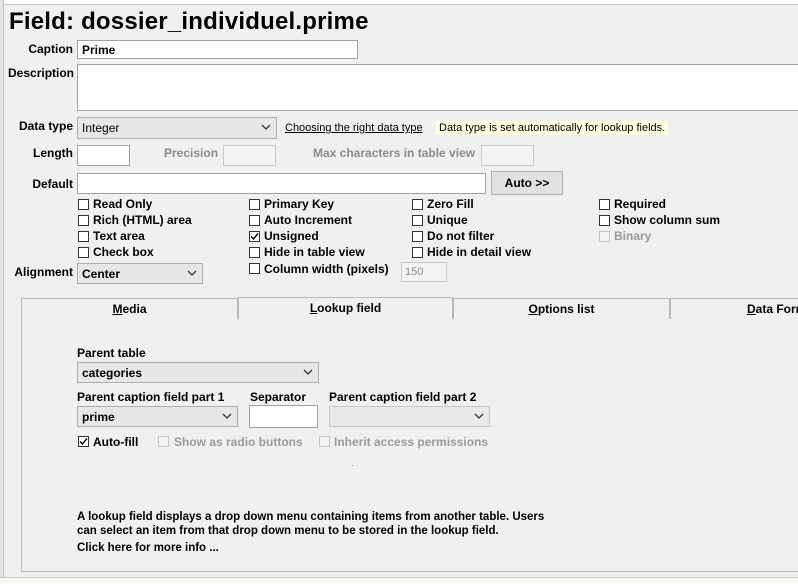  What do you see at coordinates (112, 373) in the screenshot?
I see `parent-table-value: categories` at bounding box center [112, 373].